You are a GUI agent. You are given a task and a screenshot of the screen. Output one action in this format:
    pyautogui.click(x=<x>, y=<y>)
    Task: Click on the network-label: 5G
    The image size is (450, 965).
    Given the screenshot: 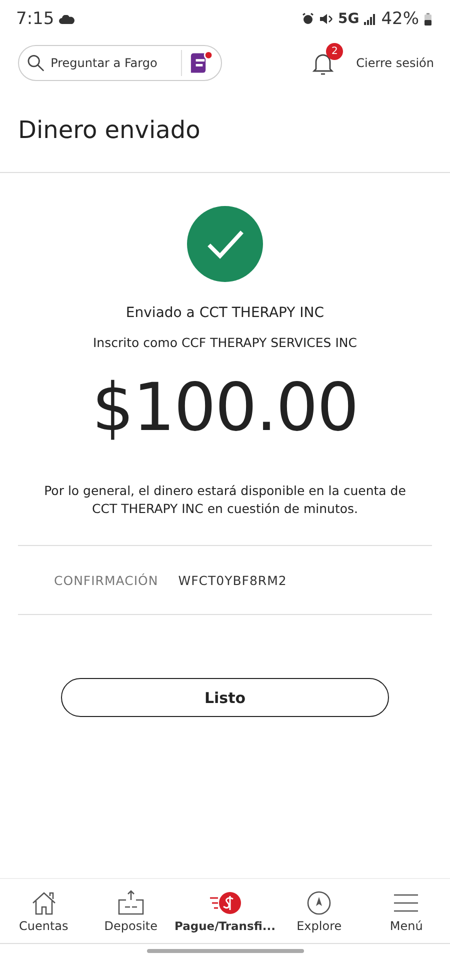 What is the action you would take?
    pyautogui.click(x=349, y=19)
    